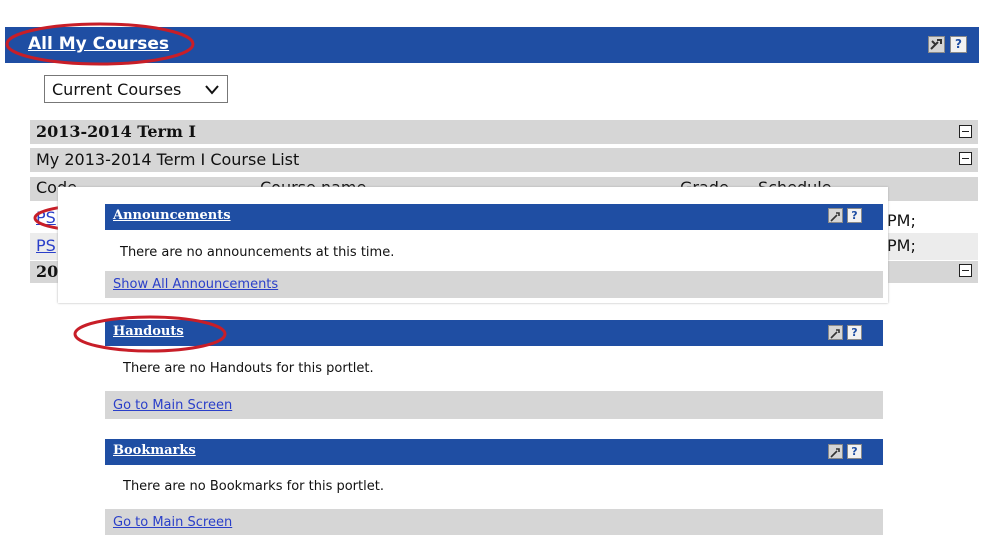  Describe the element at coordinates (195, 284) in the screenshot. I see `show-all-announcements-link: Show All Announcements` at that location.